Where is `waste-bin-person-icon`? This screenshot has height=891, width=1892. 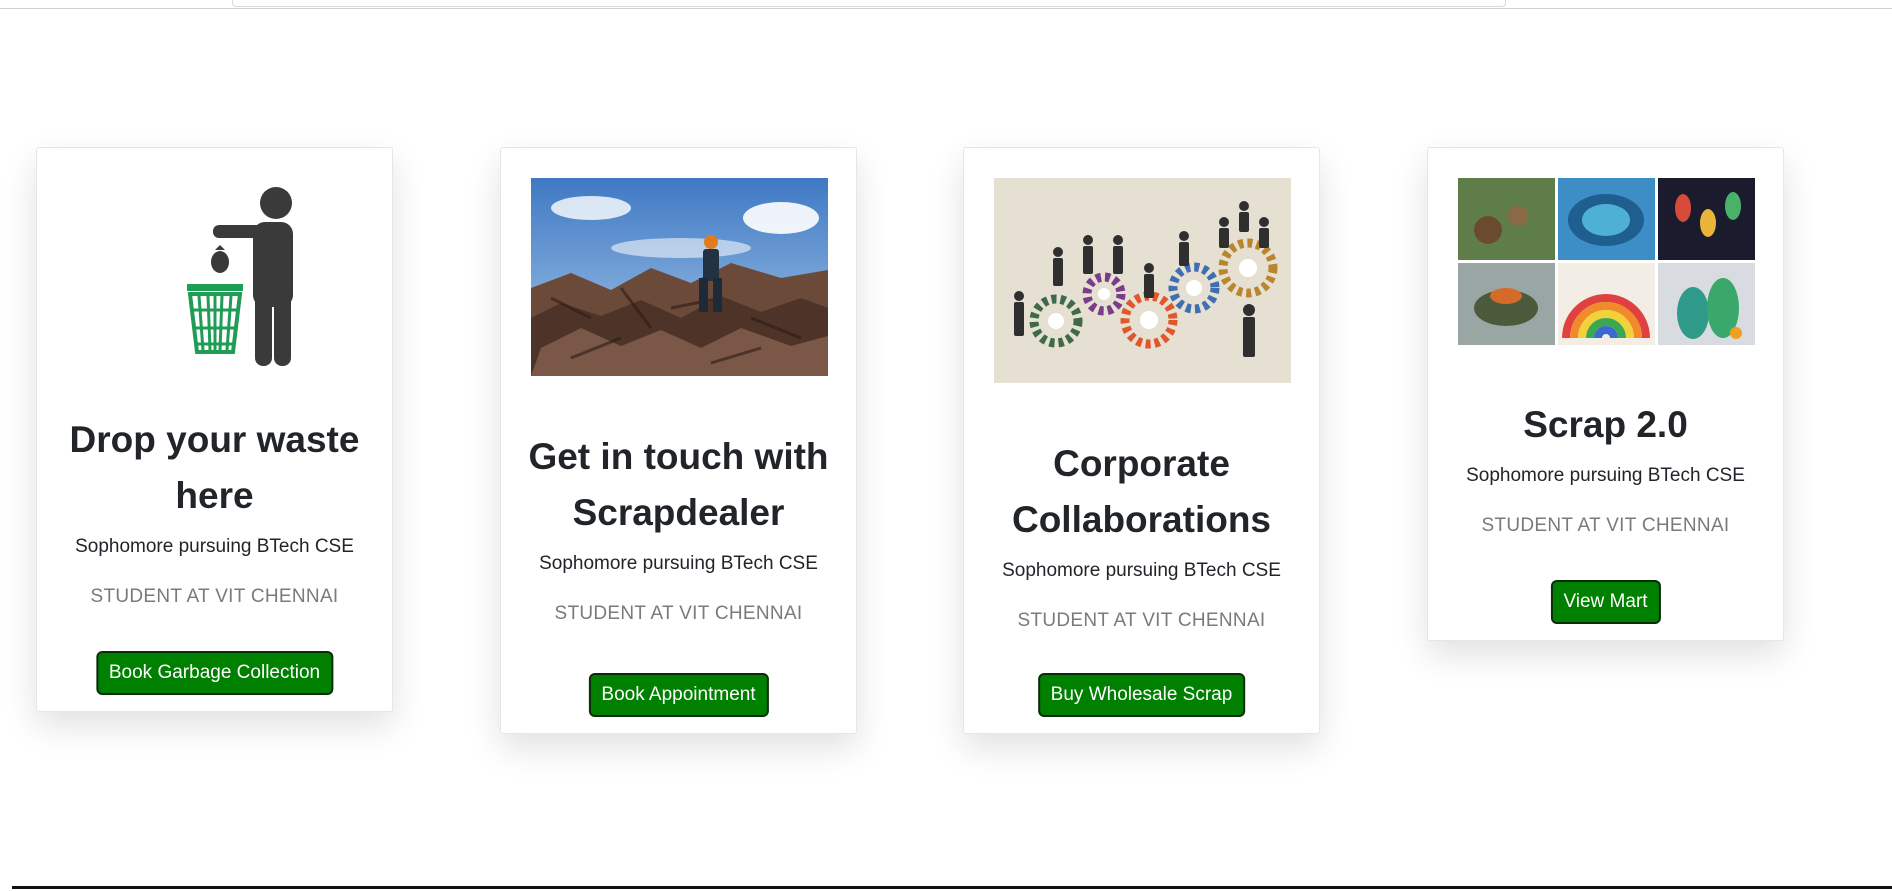
waste-bin-person-icon is located at coordinates (215, 273).